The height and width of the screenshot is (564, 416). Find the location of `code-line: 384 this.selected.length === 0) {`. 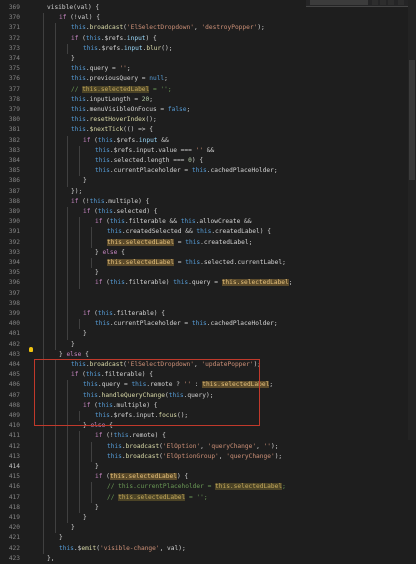

code-line: 384 this.selected.length === 0) { is located at coordinates (208, 161).